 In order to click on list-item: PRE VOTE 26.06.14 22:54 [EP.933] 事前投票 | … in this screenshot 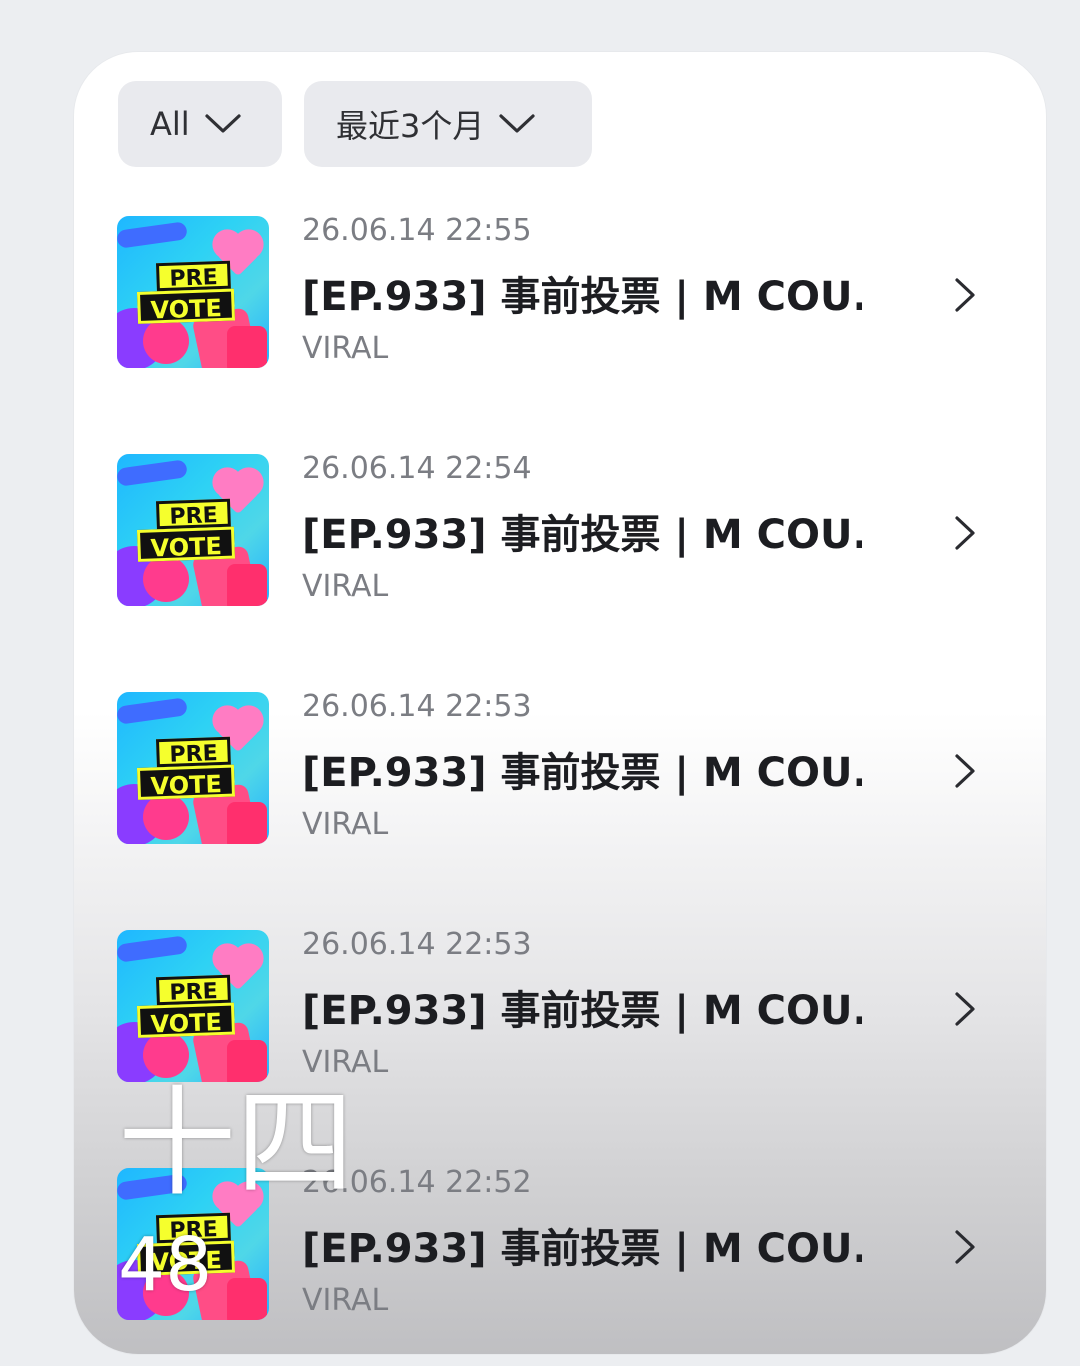, I will do `click(560, 547)`.